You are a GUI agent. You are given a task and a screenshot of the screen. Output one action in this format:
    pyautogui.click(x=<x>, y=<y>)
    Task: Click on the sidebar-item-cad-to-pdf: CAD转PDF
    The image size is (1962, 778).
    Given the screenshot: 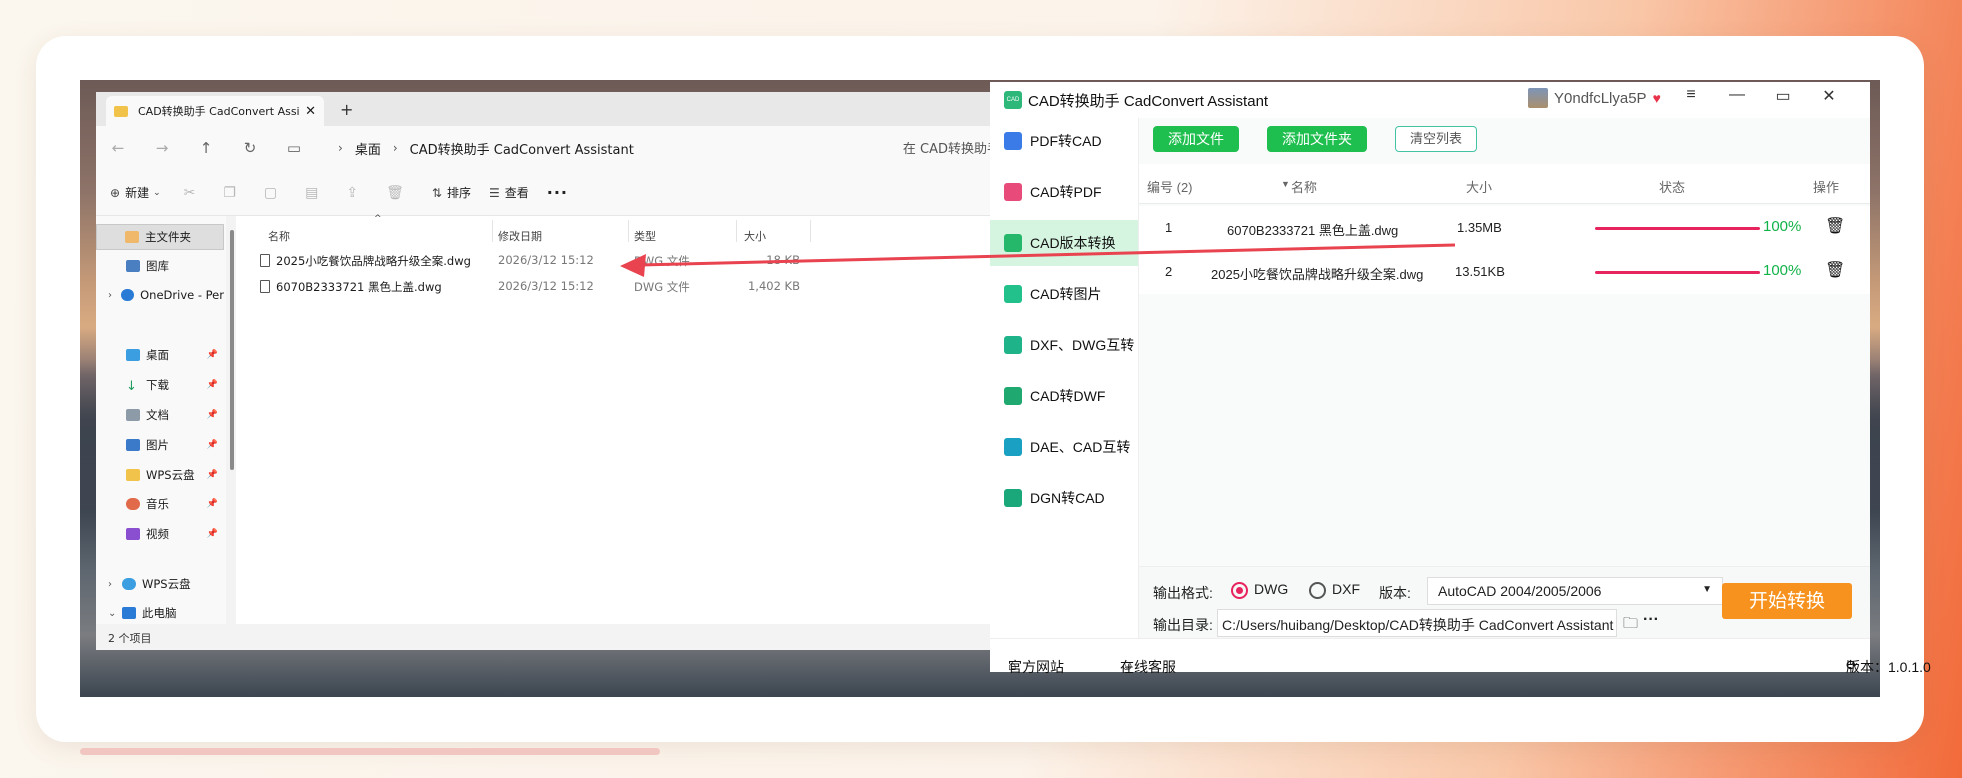 What is the action you would take?
    pyautogui.click(x=1064, y=192)
    